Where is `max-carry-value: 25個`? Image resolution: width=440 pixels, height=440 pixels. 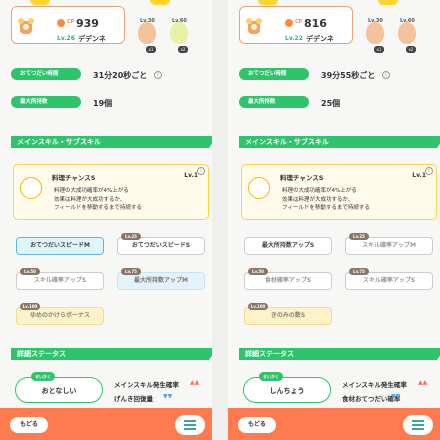
max-carry-value: 25個 is located at coordinates (331, 103).